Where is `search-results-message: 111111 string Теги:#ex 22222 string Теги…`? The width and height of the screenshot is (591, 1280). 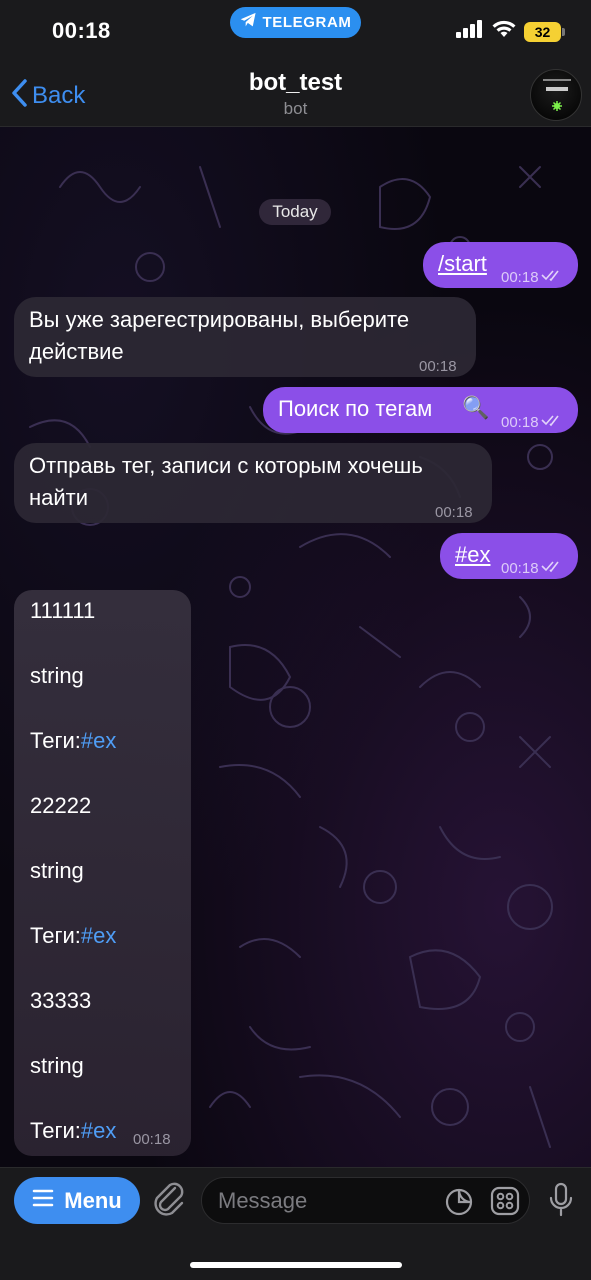
search-results-message: 111111 string Теги:#ex 22222 string Теги… is located at coordinates (102, 873).